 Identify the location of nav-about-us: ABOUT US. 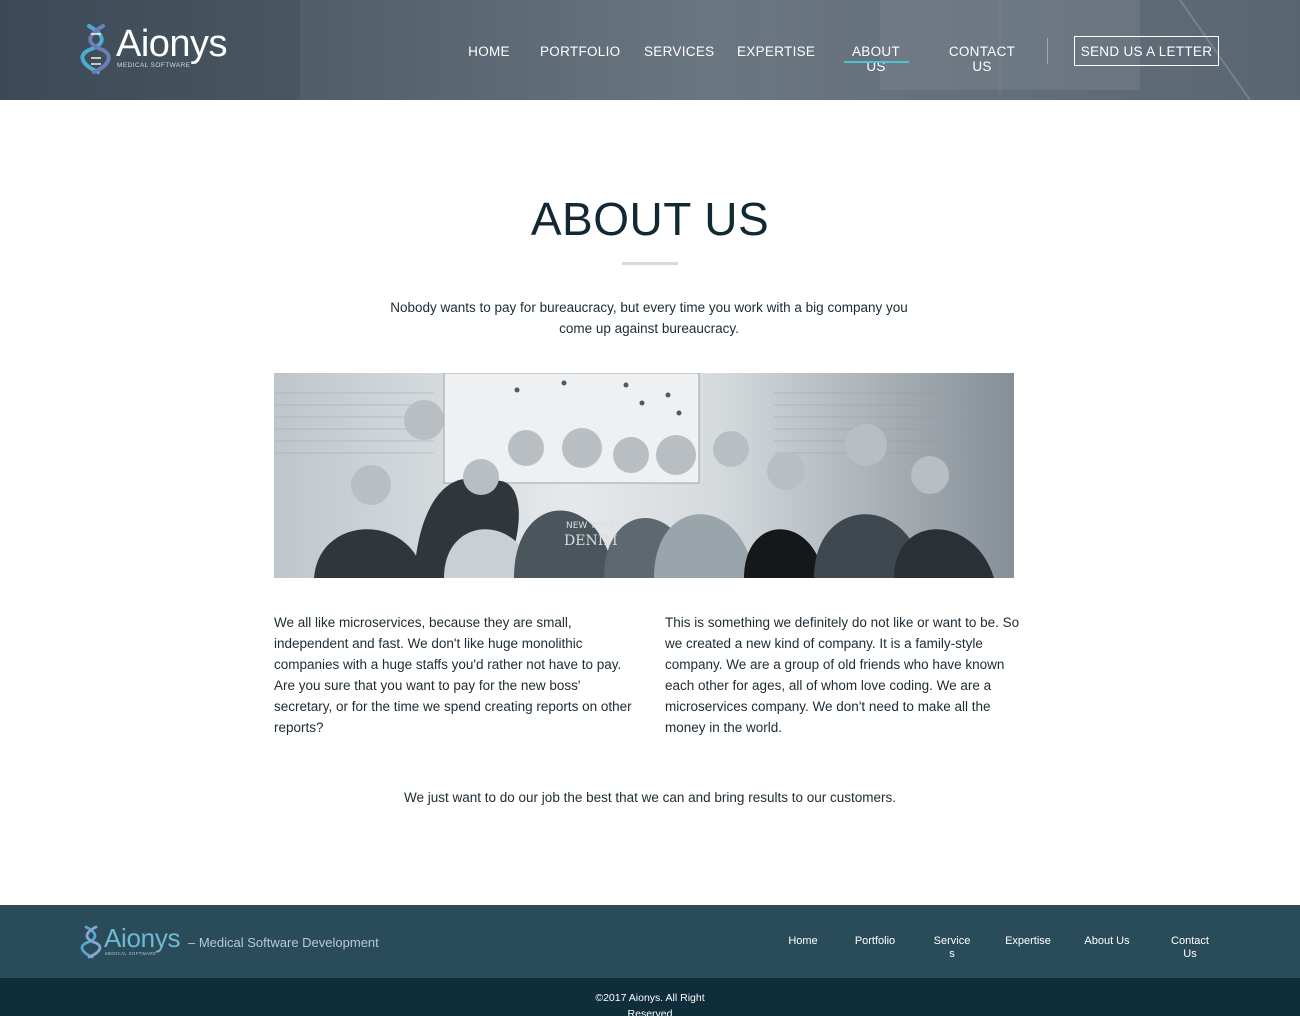
(876, 59).